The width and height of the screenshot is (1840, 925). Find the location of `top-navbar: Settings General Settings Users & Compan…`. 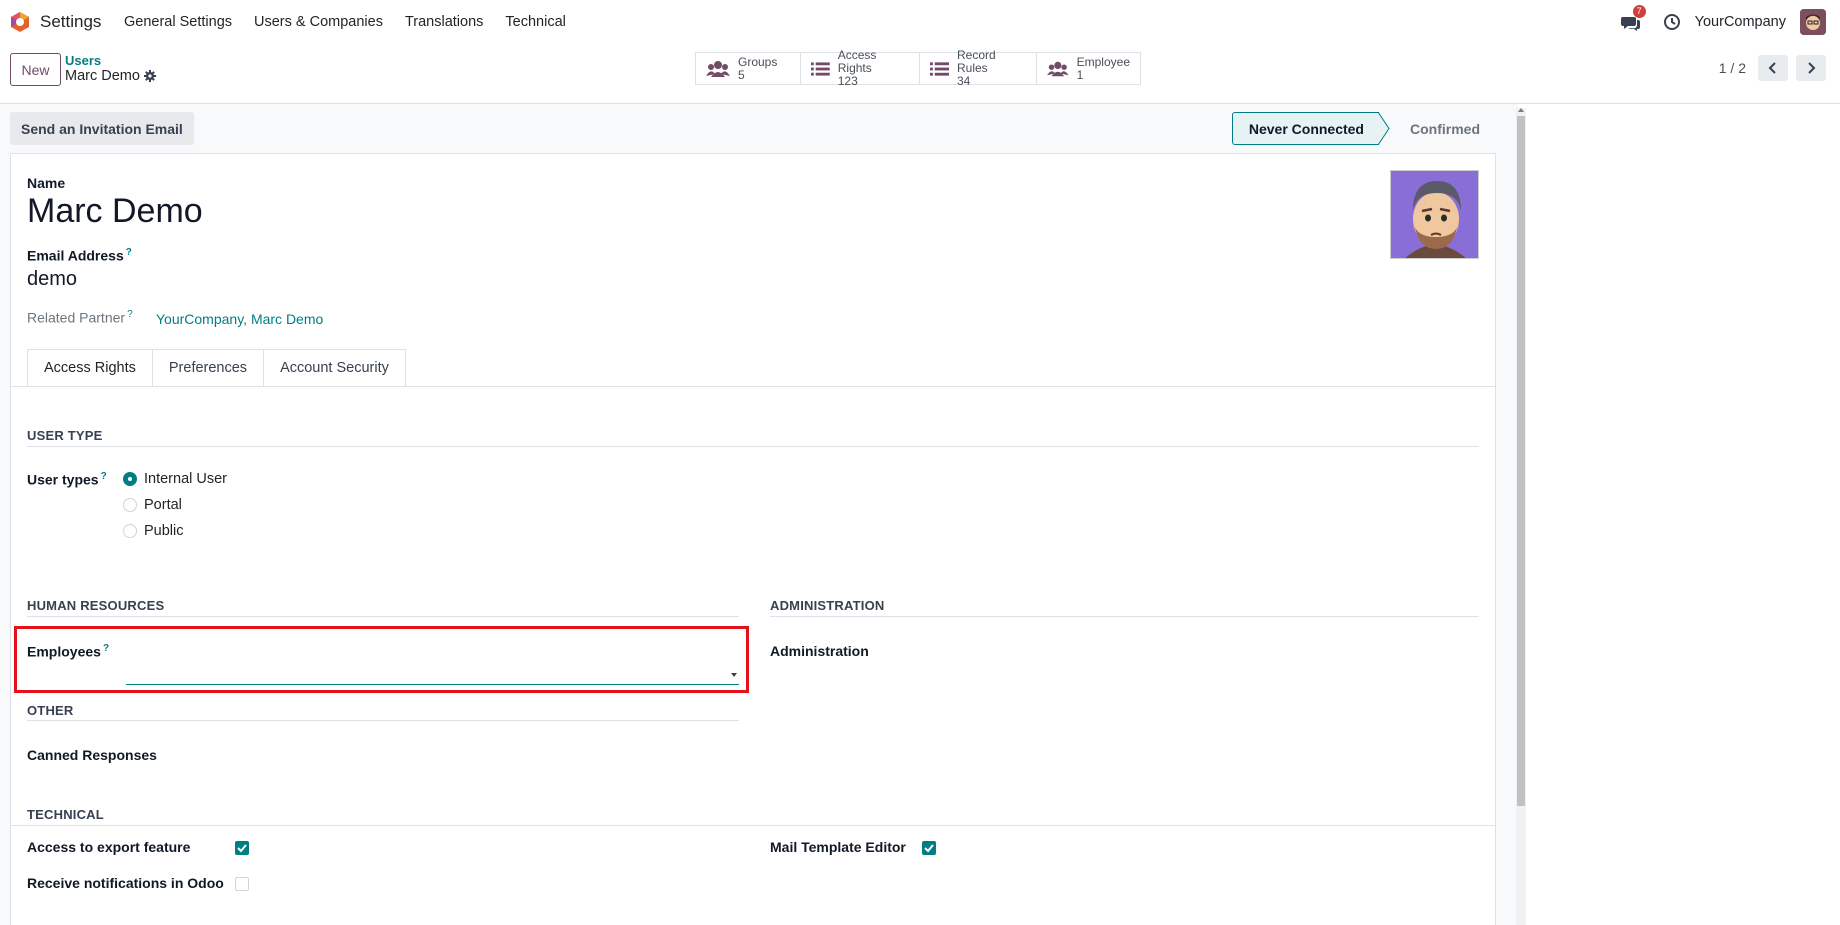

top-navbar: Settings General Settings Users & Compan… is located at coordinates (920, 22).